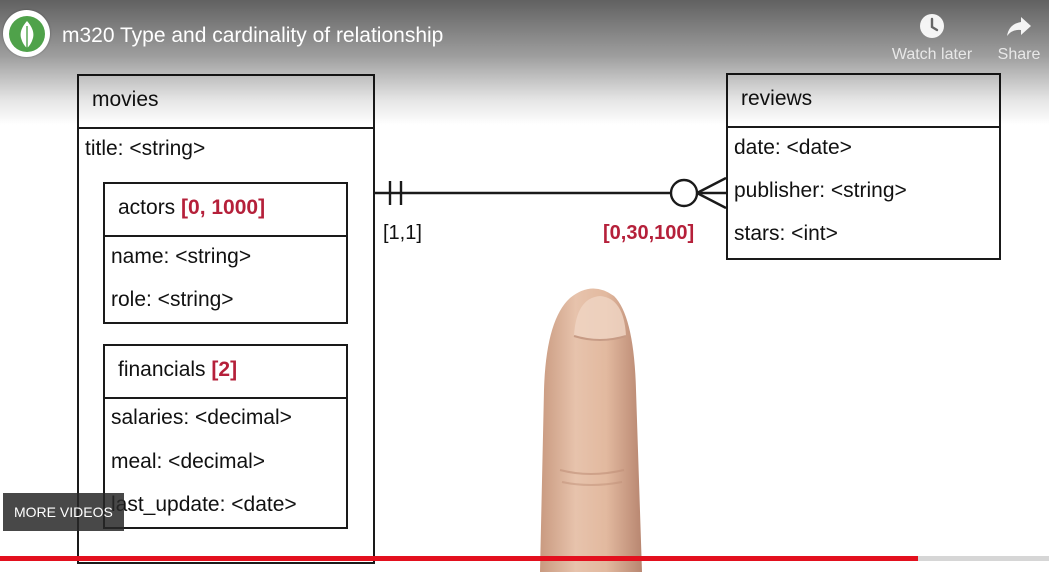  I want to click on share-arrow-icon, so click(1019, 26).